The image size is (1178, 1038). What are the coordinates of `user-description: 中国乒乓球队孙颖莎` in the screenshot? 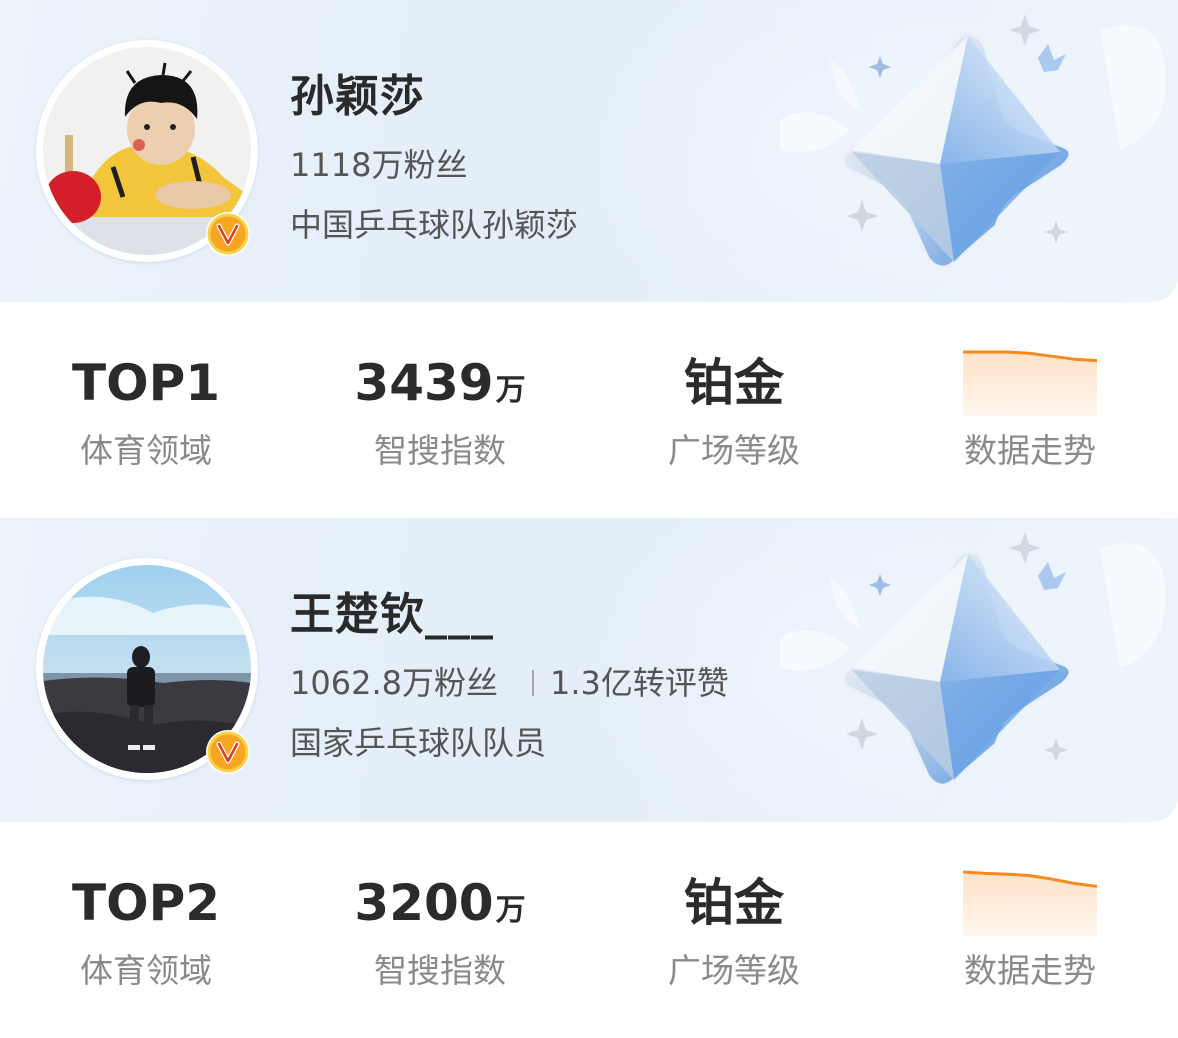 It's located at (434, 225).